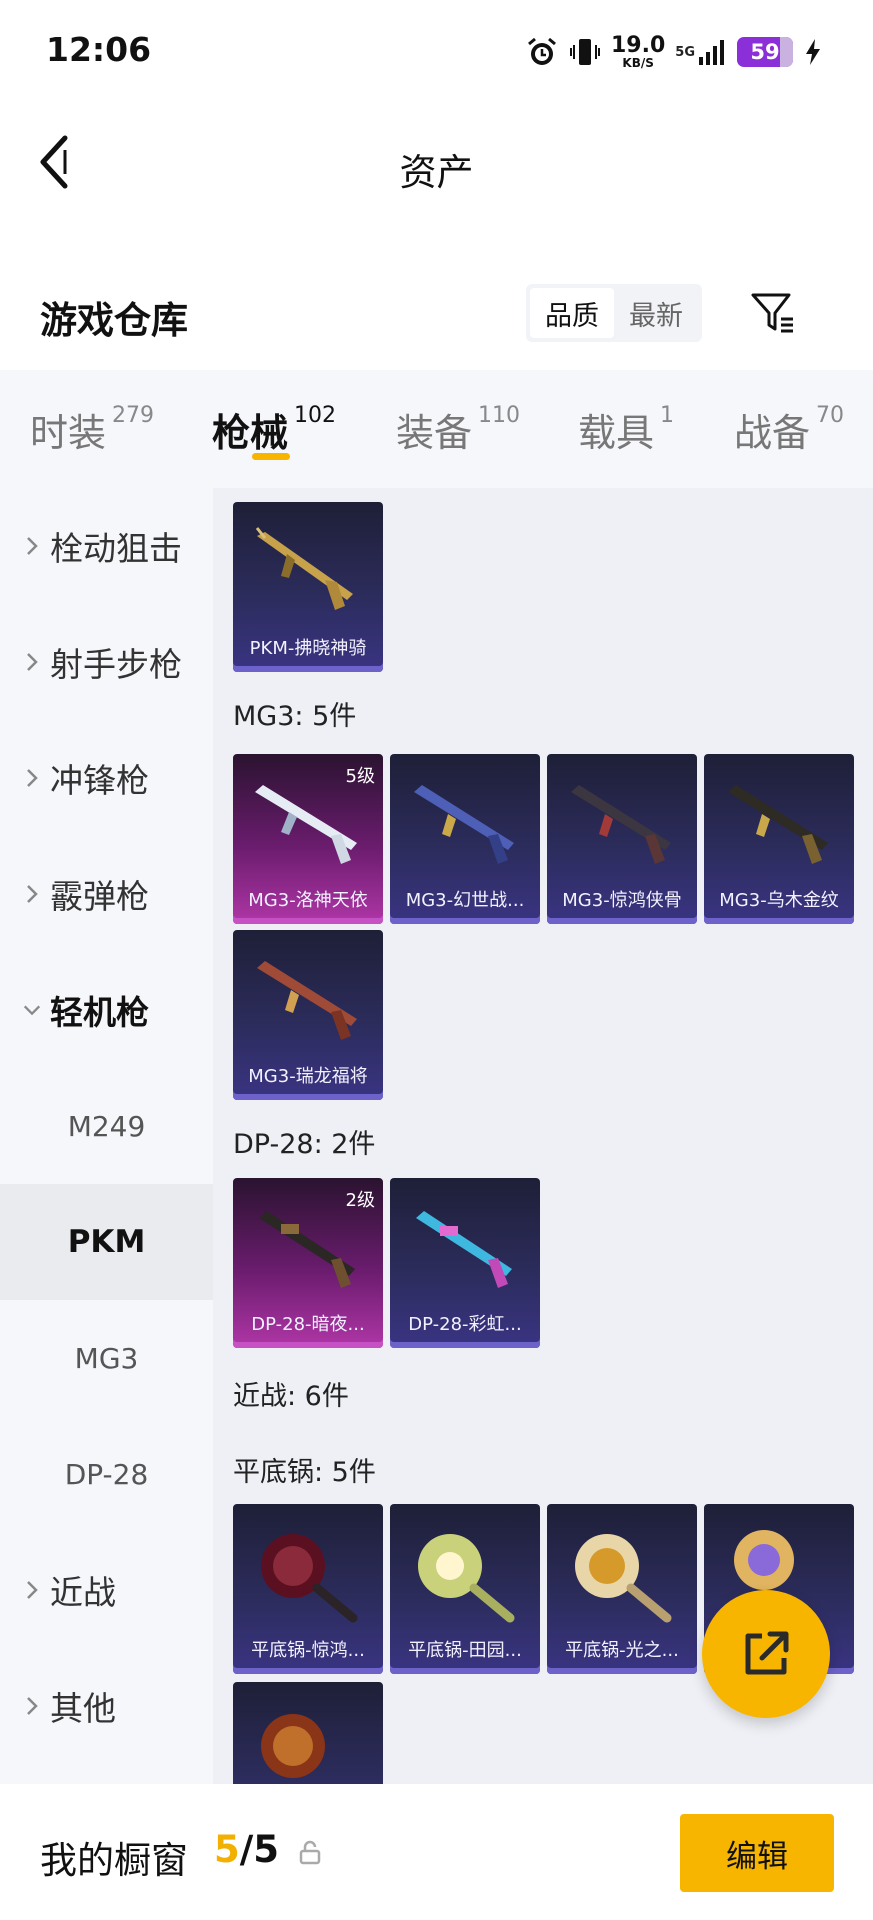 The image size is (873, 1920). I want to click on item-name: PKM-拂晓神骑, so click(308, 648).